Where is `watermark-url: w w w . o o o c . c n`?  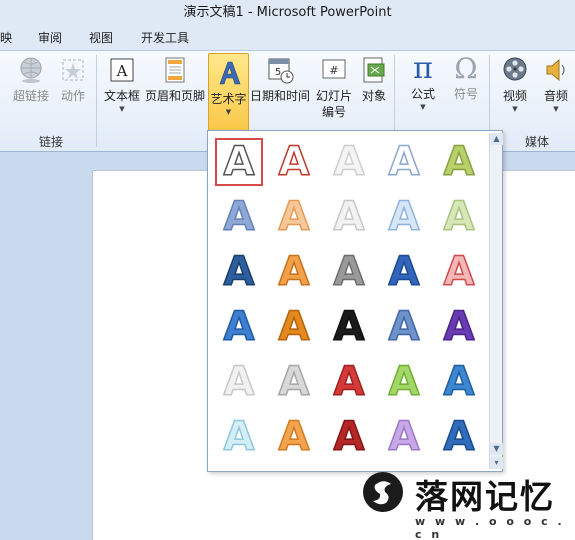 watermark-url: w w w . o o o c . c n is located at coordinates (490, 527).